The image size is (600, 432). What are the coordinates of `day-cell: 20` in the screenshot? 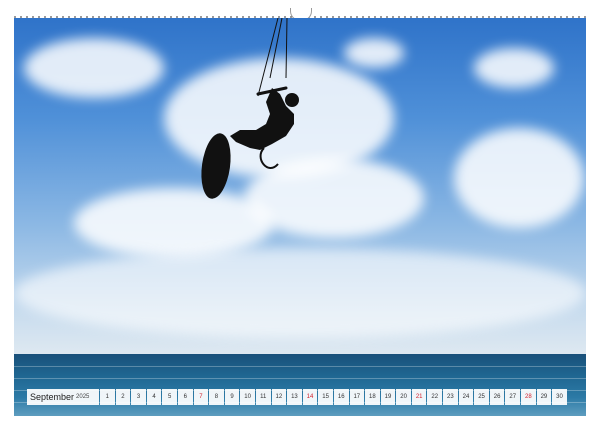 It's located at (403, 397).